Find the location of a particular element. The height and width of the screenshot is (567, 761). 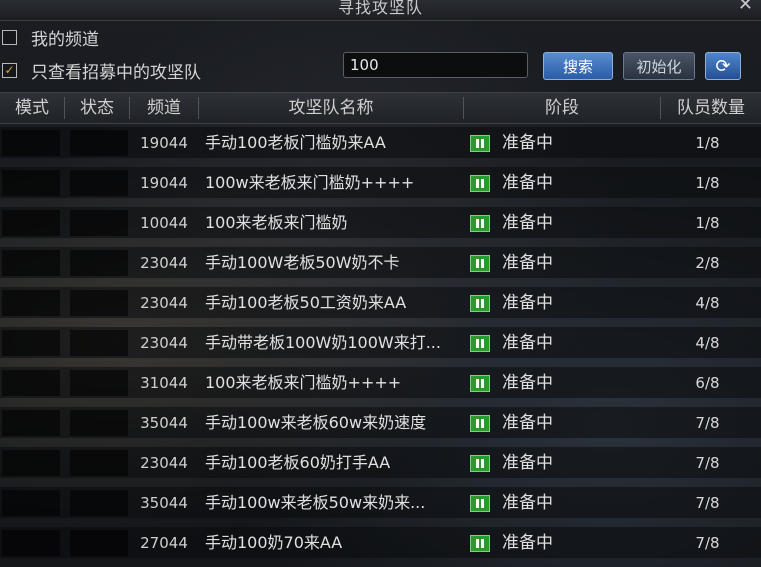

column-header-stage: 阶段 is located at coordinates (562, 108).